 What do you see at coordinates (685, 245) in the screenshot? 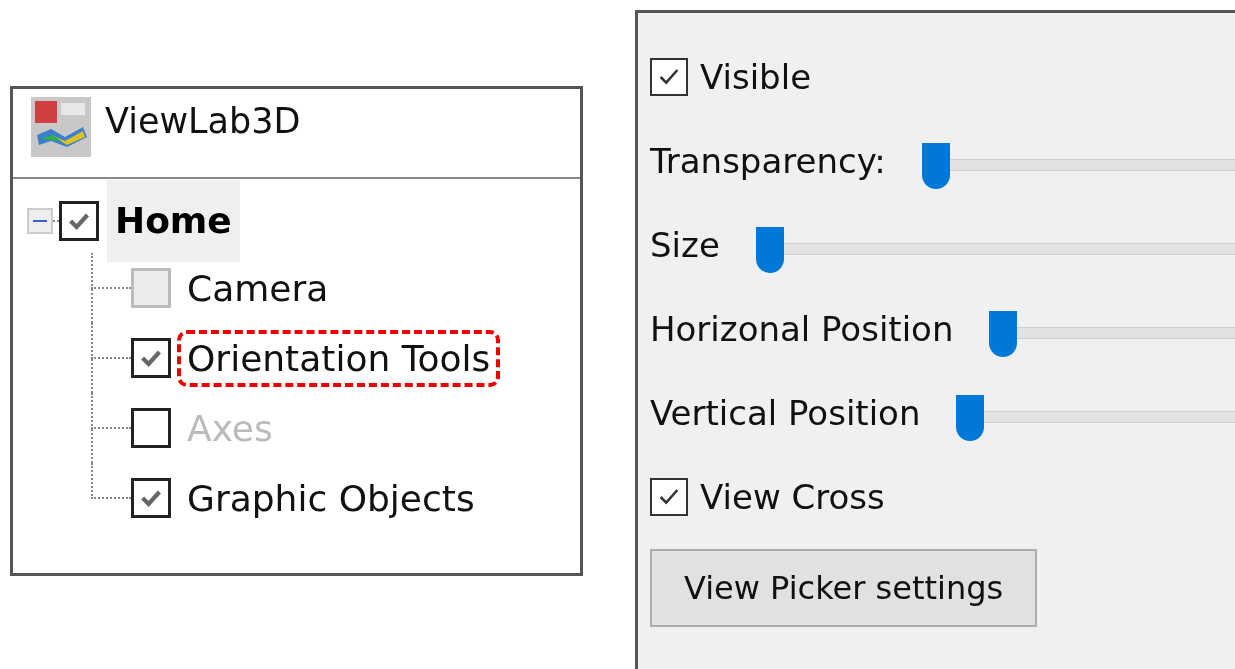
I see `slider-label: Size` at bounding box center [685, 245].